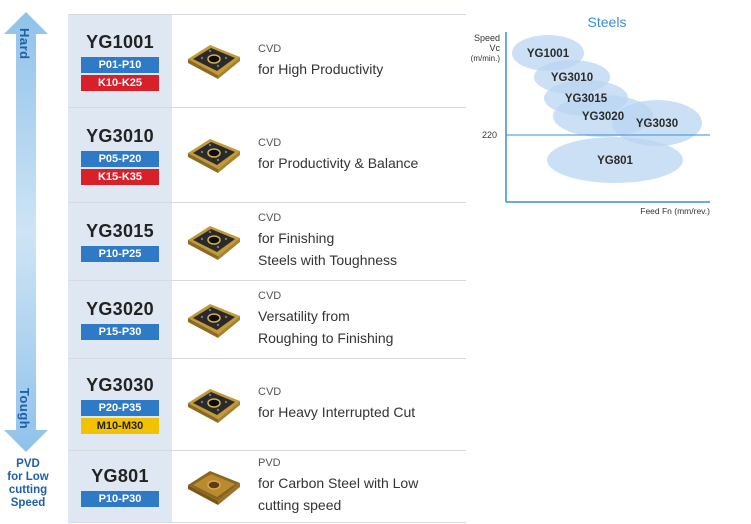  Describe the element at coordinates (337, 412) in the screenshot. I see `application-description: for Heavy Interrupted Cut` at that location.